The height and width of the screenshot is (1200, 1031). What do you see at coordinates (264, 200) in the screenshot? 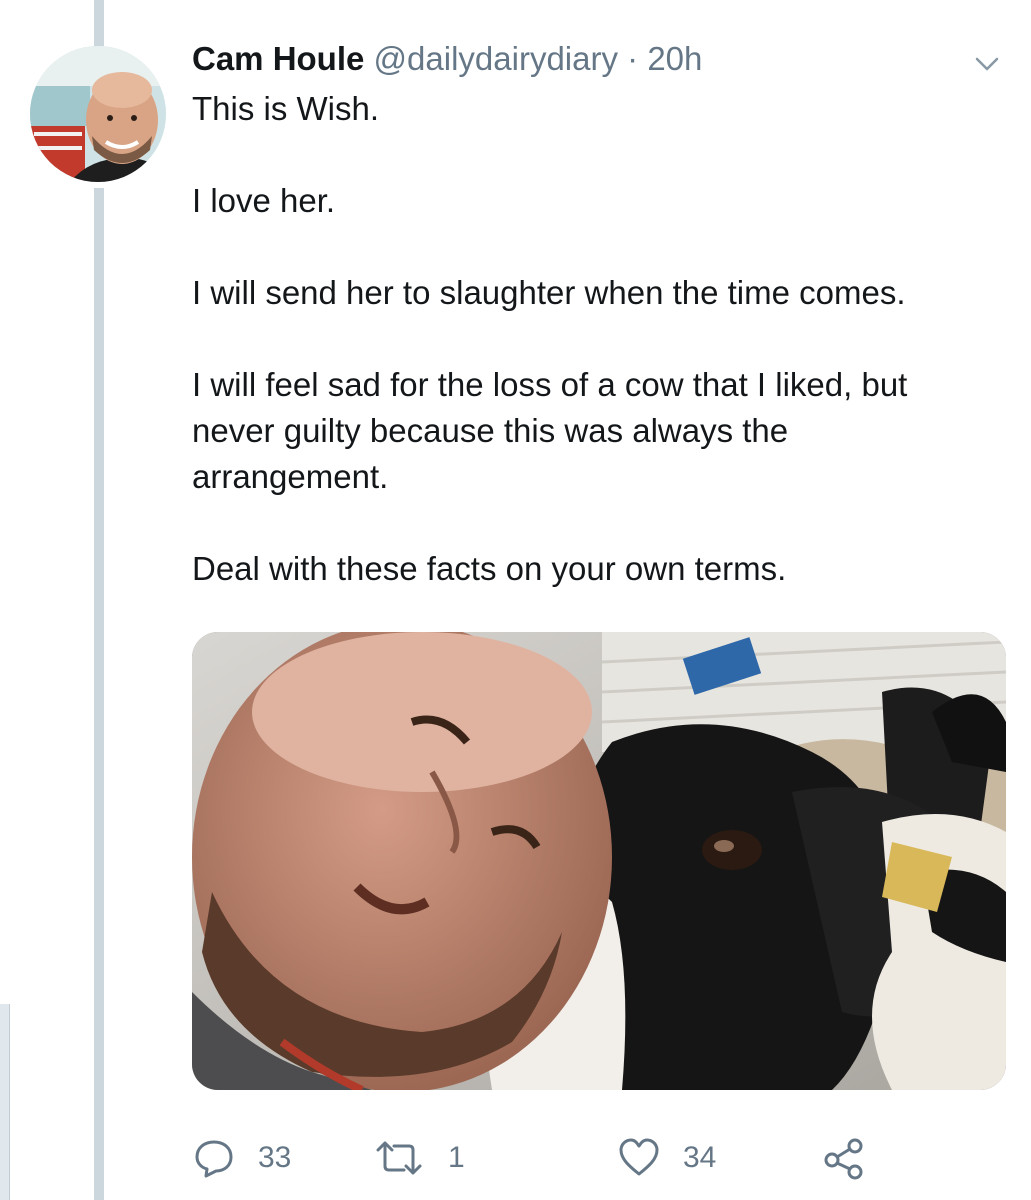
I see `tweet-paragraph: I love her.` at bounding box center [264, 200].